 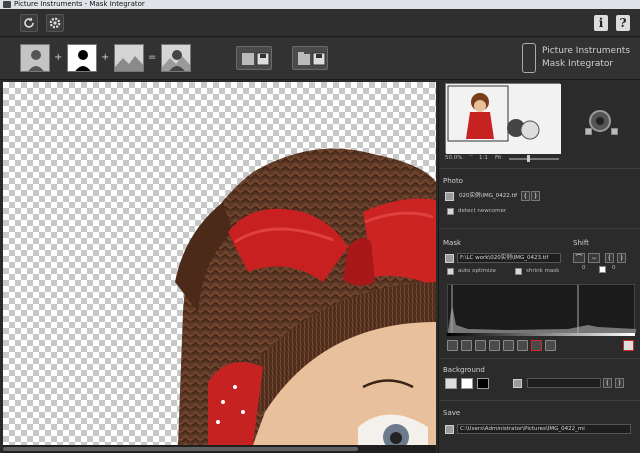 I want to click on horizontal-scrollbar, so click(x=219, y=449).